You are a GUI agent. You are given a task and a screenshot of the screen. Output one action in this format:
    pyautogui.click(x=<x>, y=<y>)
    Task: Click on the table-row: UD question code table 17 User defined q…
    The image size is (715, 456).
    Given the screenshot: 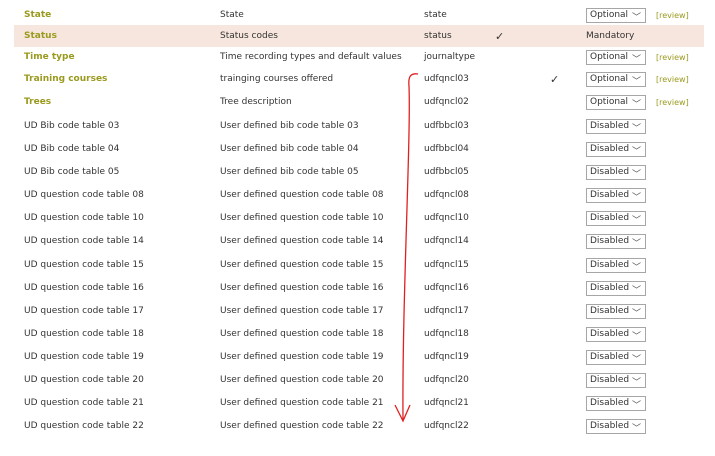 What is the action you would take?
    pyautogui.click(x=359, y=311)
    